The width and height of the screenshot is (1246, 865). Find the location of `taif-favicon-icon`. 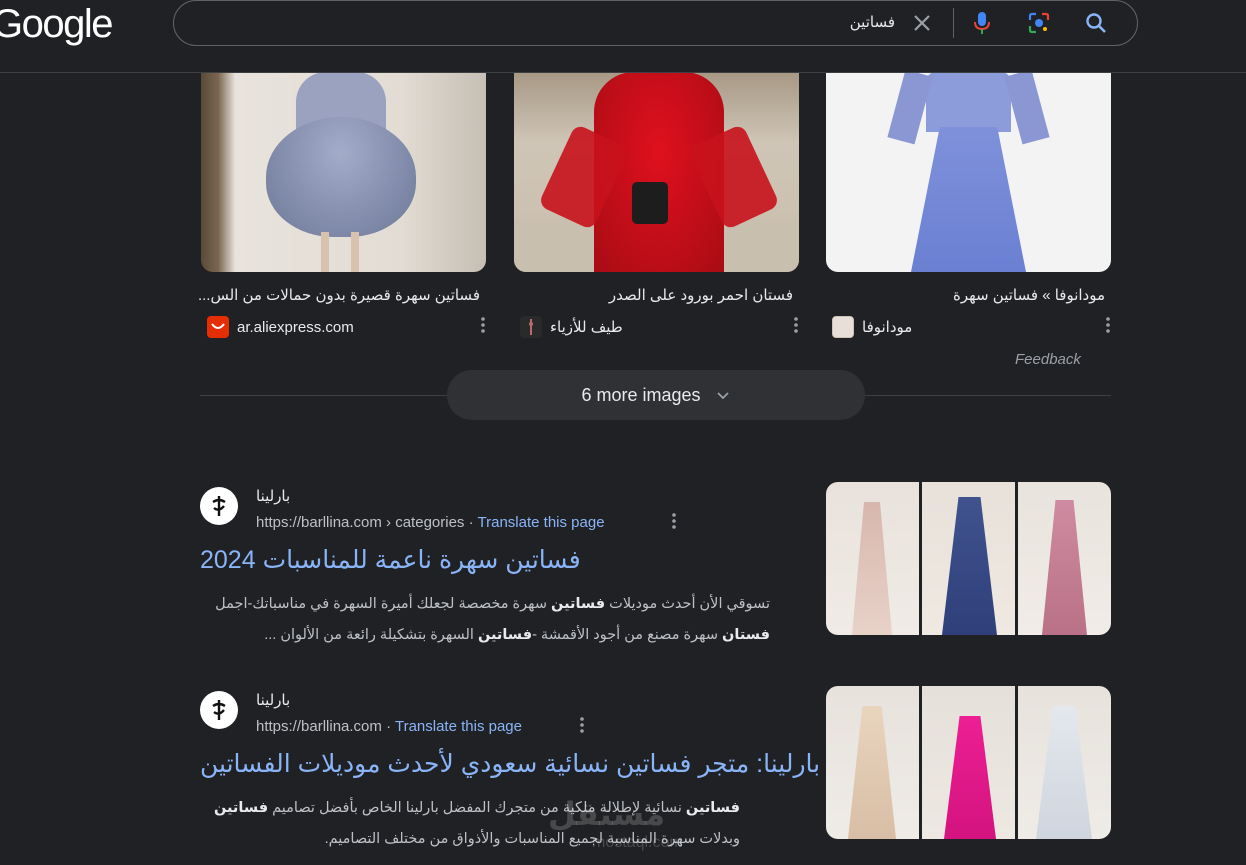

taif-favicon-icon is located at coordinates (531, 327).